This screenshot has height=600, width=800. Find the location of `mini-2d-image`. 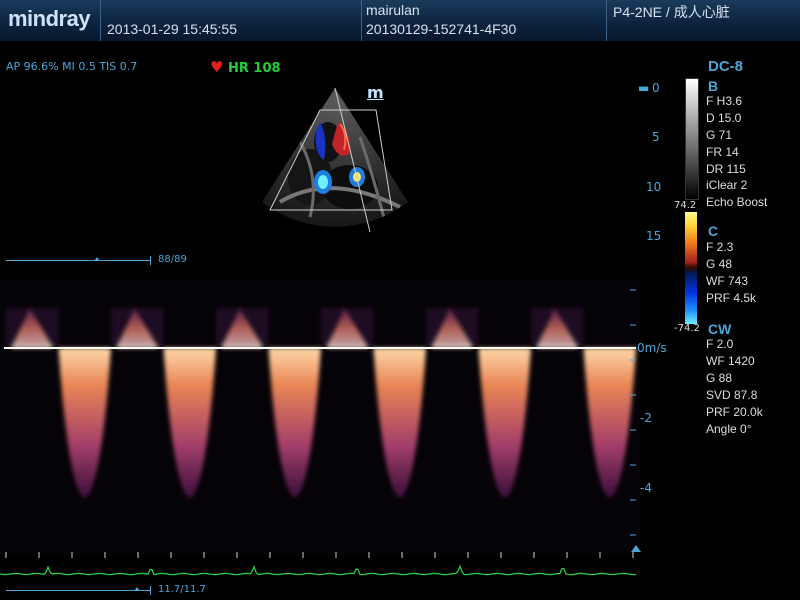

mini-2d-image is located at coordinates (335, 160).